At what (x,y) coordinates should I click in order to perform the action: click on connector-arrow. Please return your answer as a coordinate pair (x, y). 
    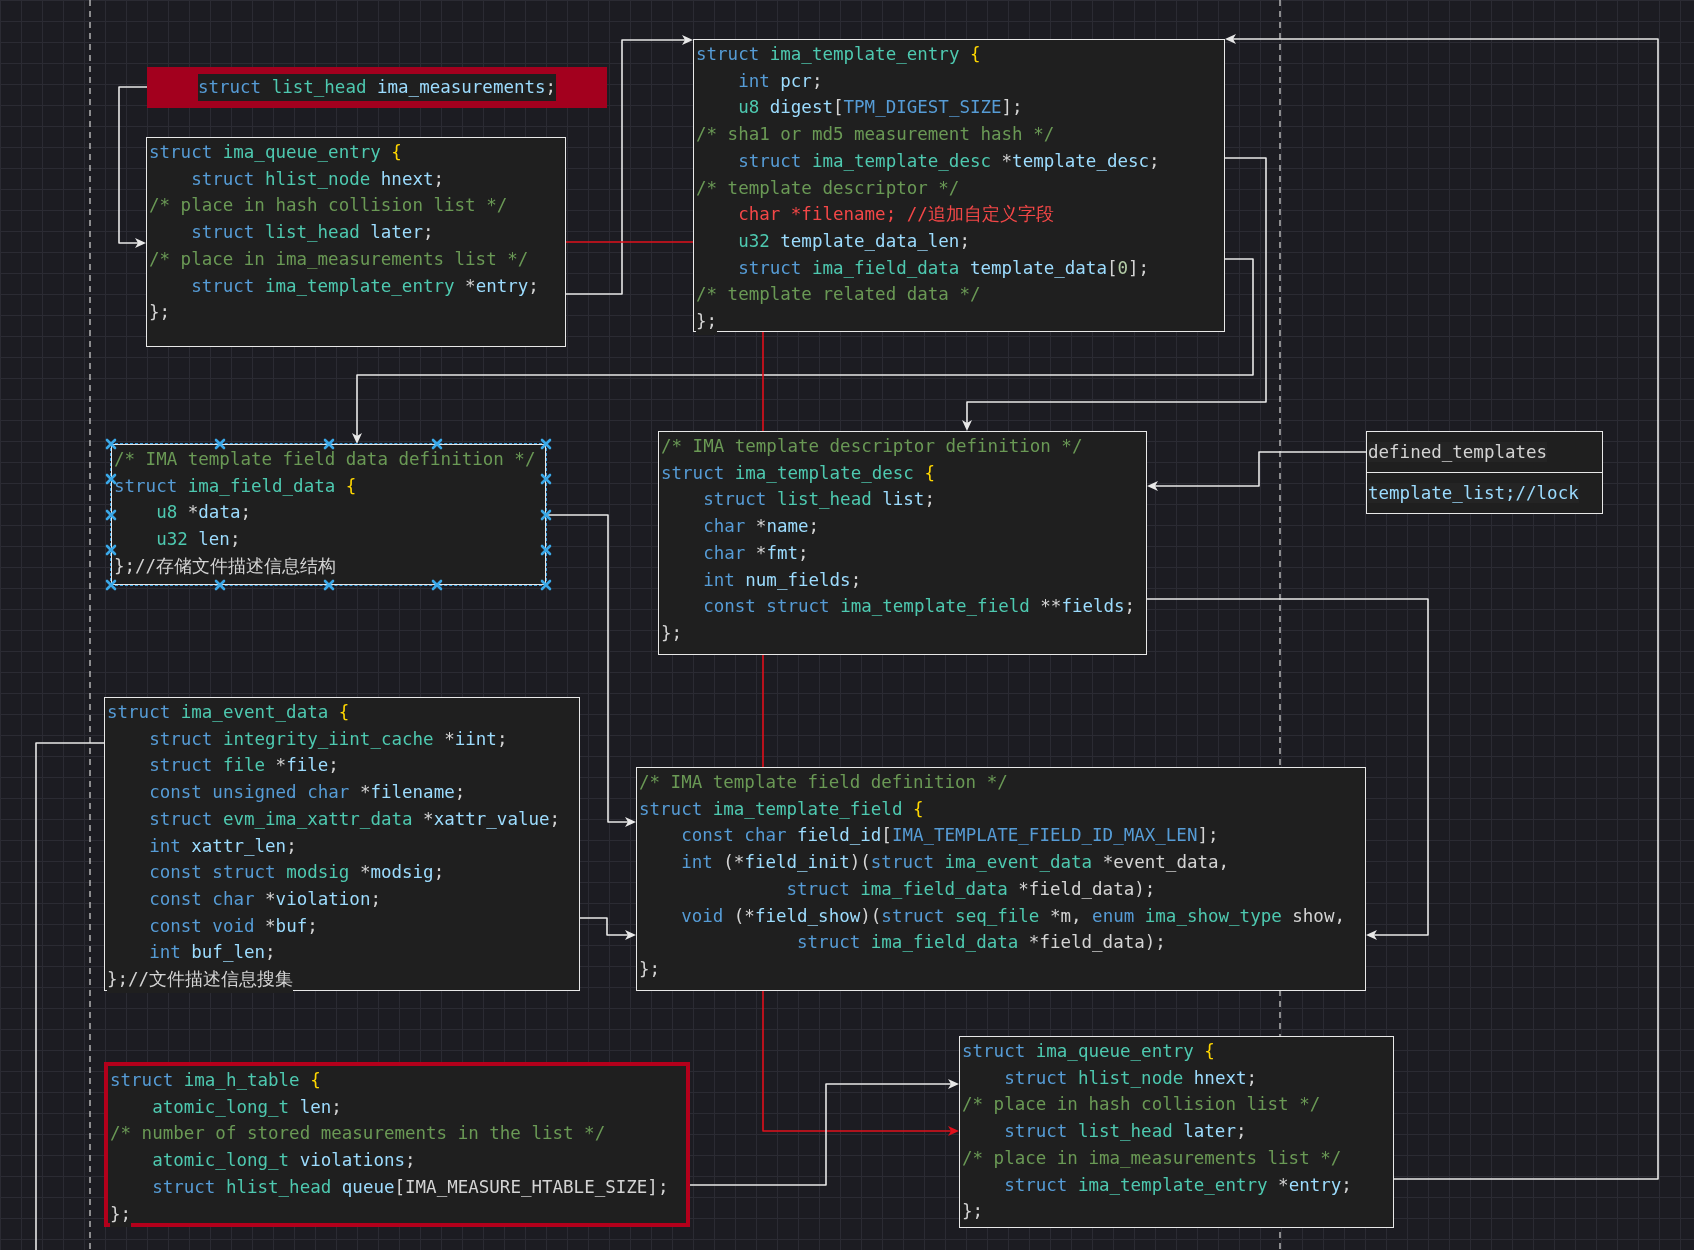
    Looking at the image, I should click on (607, 928).